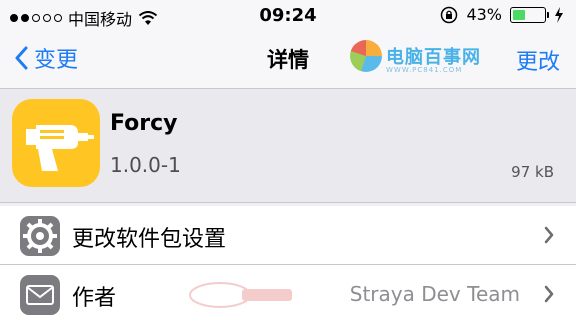 This screenshot has height=323, width=576. I want to click on change-button: 更改, so click(538, 60).